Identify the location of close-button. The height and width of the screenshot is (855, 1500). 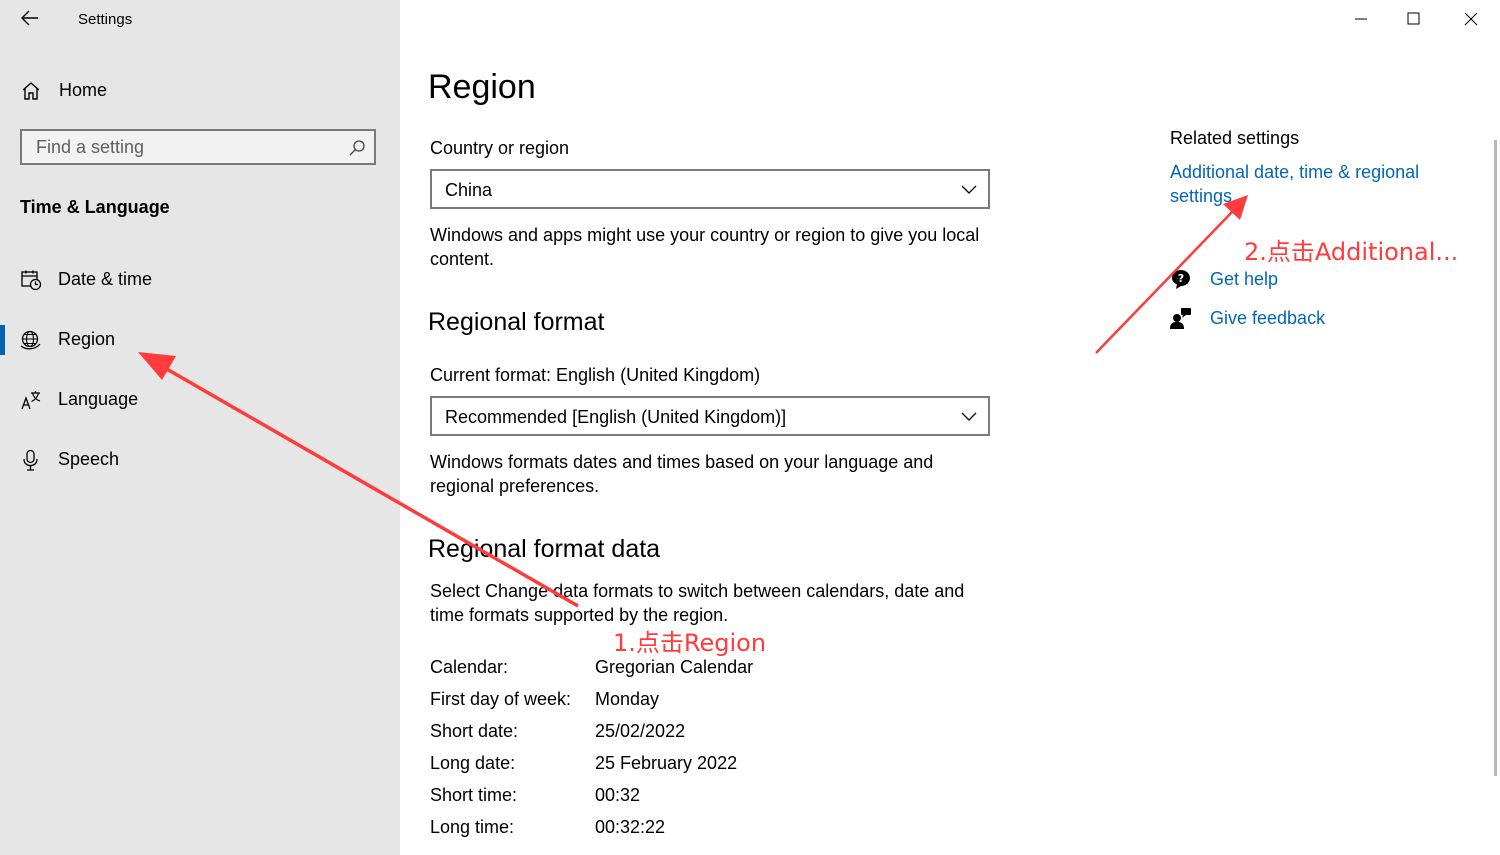
(1471, 19).